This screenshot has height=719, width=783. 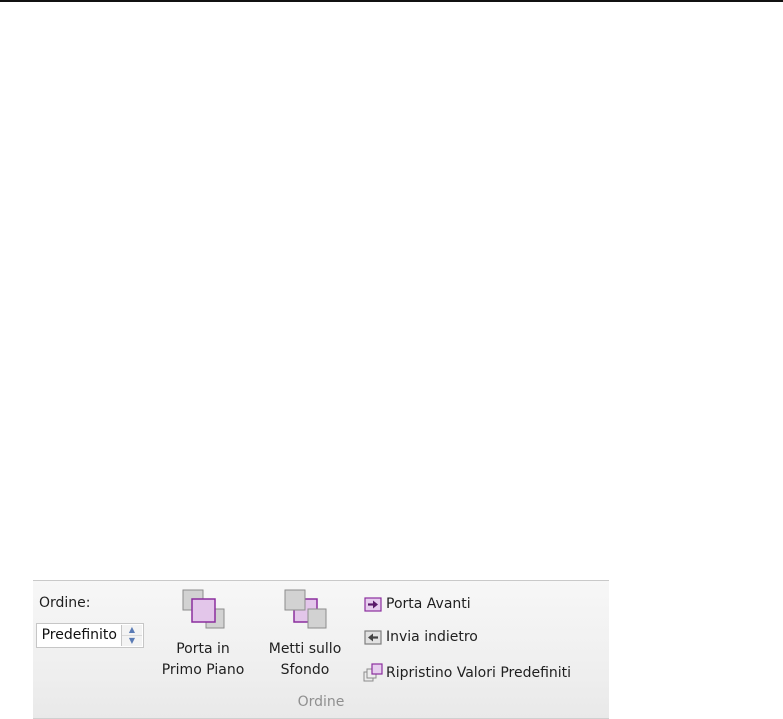 What do you see at coordinates (132, 641) in the screenshot?
I see `spin-down-arrow-icon: ▼` at bounding box center [132, 641].